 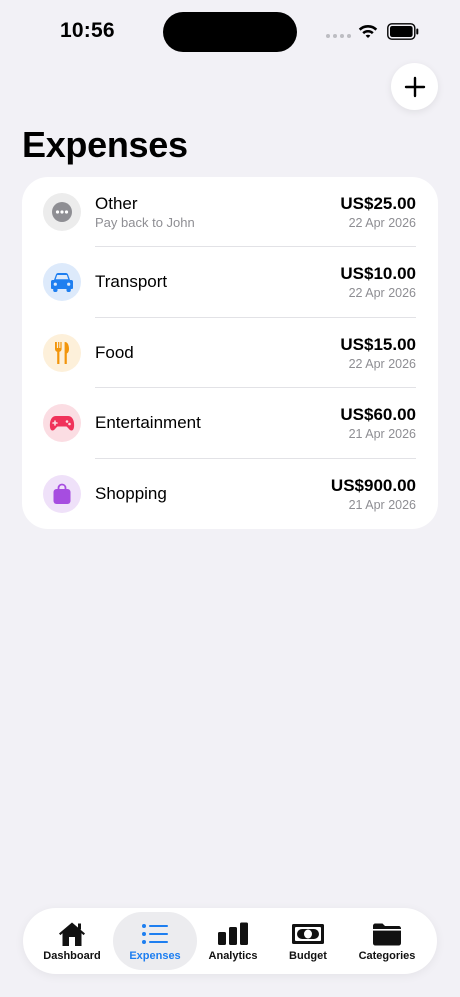 What do you see at coordinates (148, 423) in the screenshot?
I see `expense-category: Entertainment` at bounding box center [148, 423].